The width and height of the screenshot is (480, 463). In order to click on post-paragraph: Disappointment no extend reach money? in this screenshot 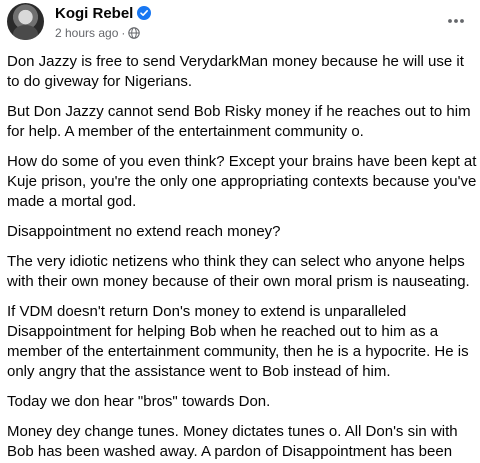, I will do `click(144, 231)`.